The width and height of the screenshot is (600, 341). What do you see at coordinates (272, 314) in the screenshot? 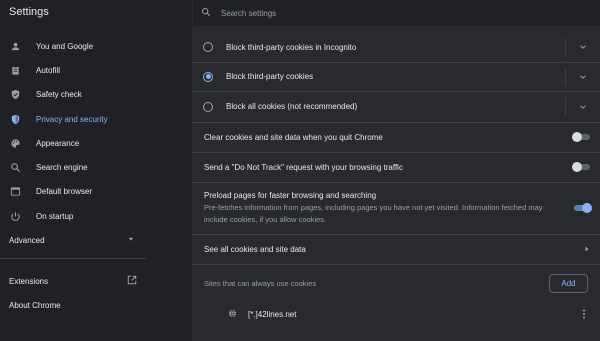
I see `site-name: [*.]42lines.net` at bounding box center [272, 314].